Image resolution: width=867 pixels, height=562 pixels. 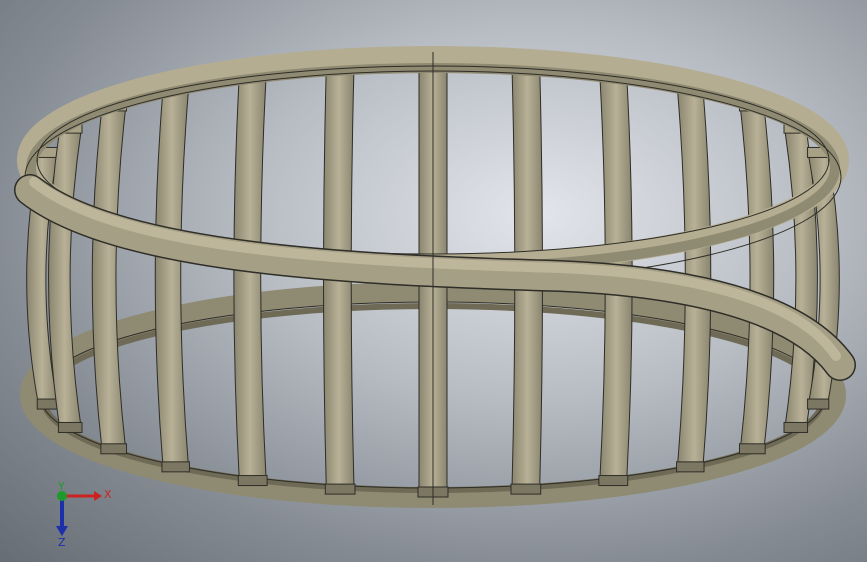 I want to click on z-axis-label: Z, so click(x=62, y=542).